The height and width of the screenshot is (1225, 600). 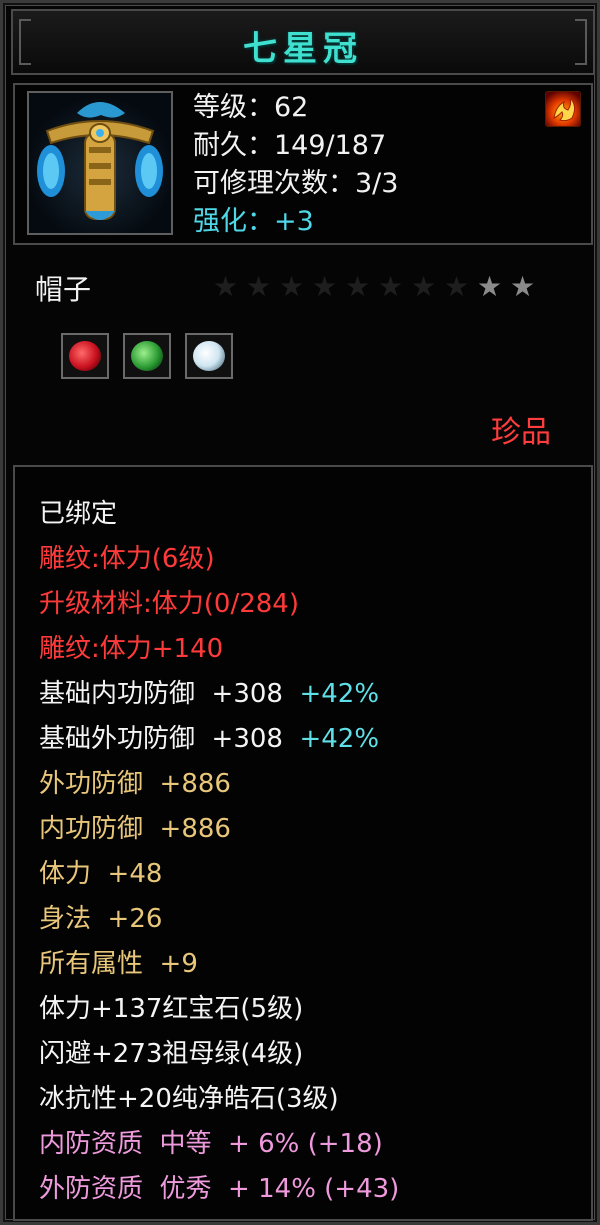 I want to click on repair-count-text: 可修理次数：3/3, so click(x=296, y=183).